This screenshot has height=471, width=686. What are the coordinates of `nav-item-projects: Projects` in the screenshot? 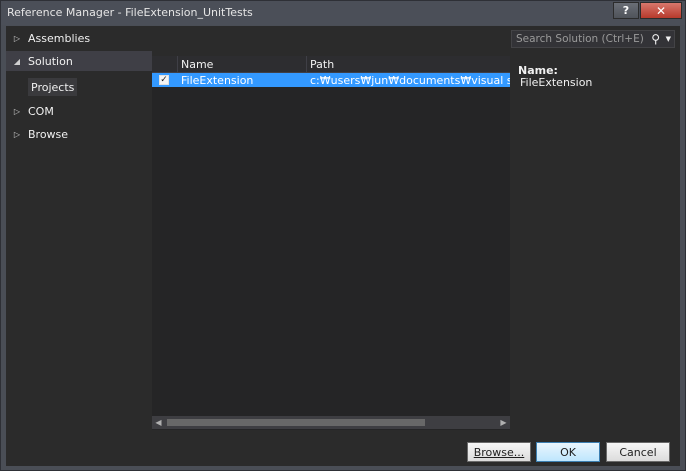 It's located at (53, 87).